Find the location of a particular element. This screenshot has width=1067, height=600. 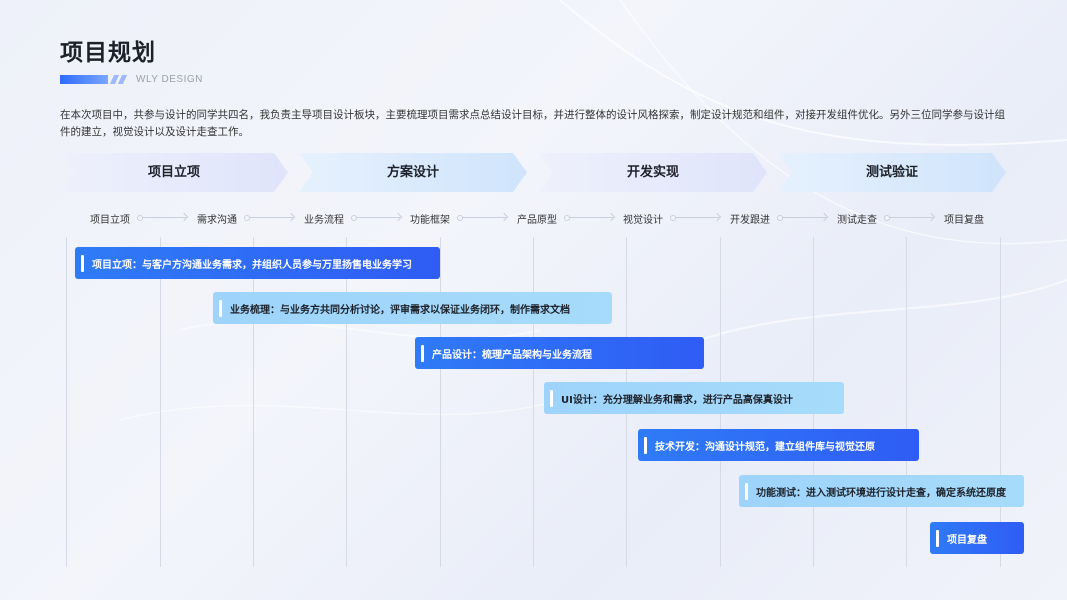

task-label: 产品设计：梳理产品架构与业务流程 is located at coordinates (512, 355).